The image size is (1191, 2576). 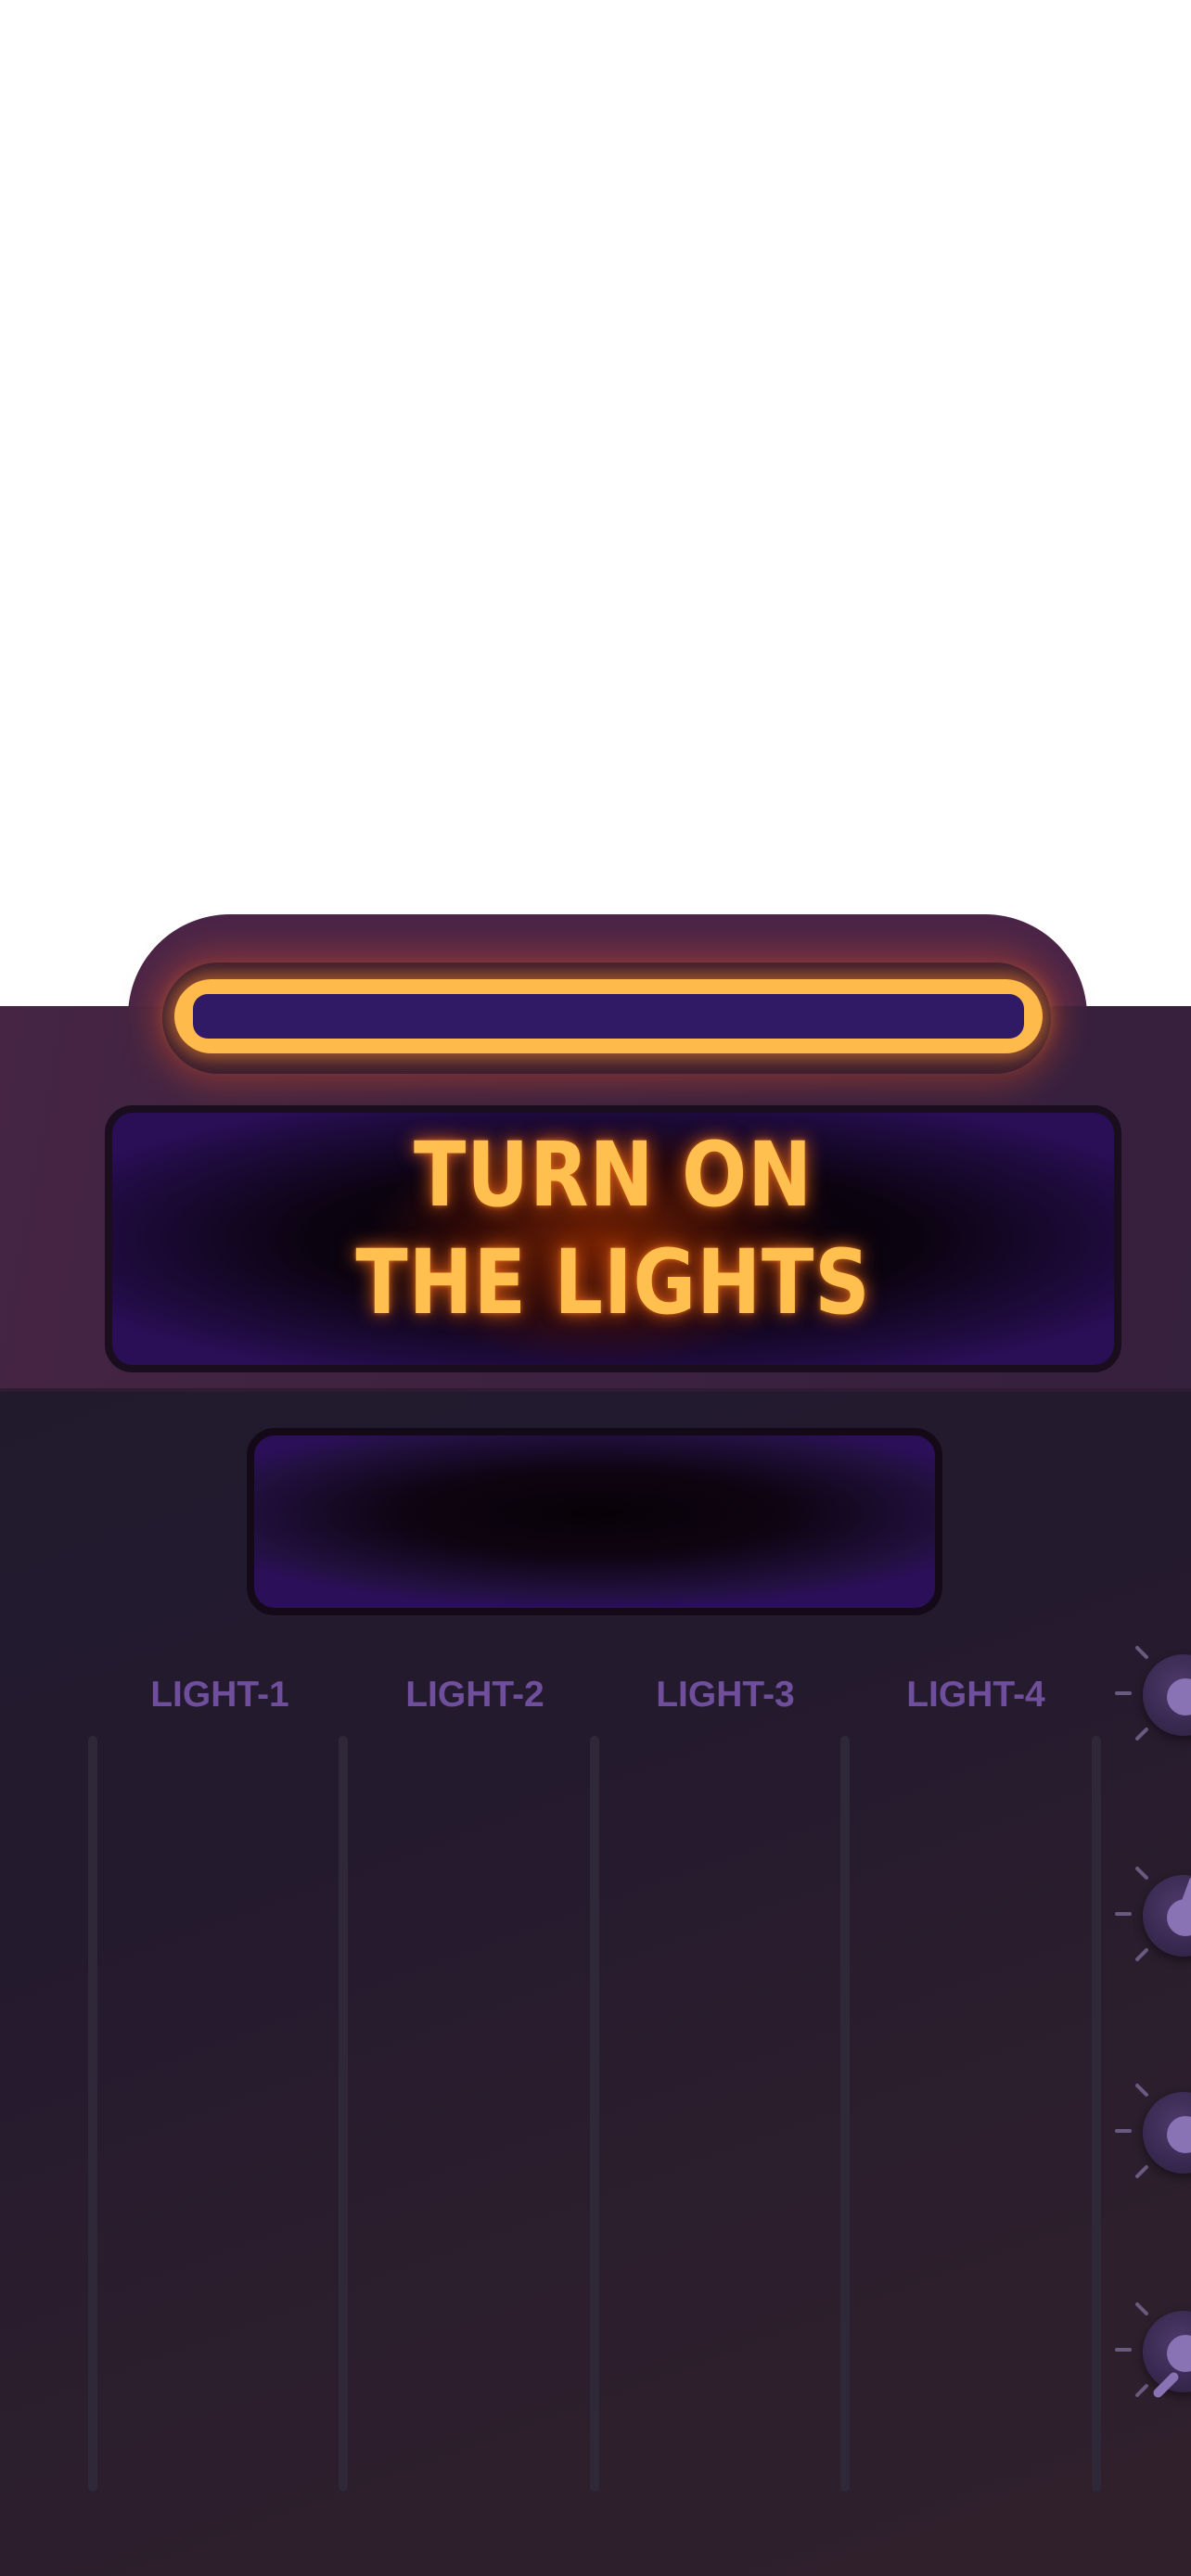 What do you see at coordinates (475, 1695) in the screenshot?
I see `light-label-2: LIGHT-2` at bounding box center [475, 1695].